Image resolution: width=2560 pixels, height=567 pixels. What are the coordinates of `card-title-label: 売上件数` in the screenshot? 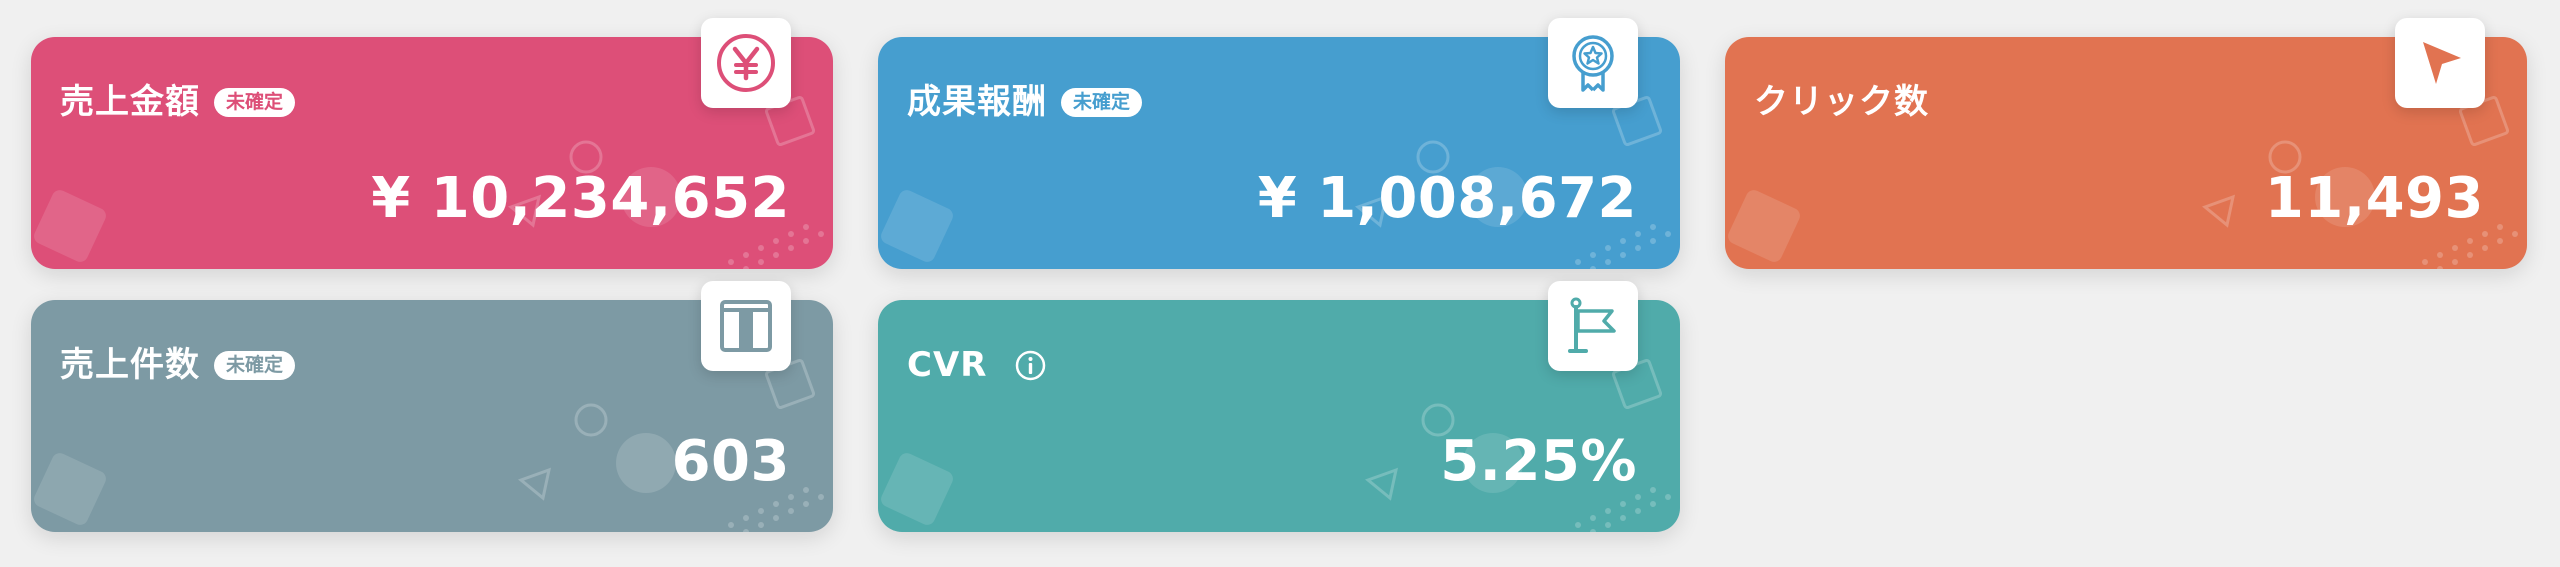 It's located at (130, 365).